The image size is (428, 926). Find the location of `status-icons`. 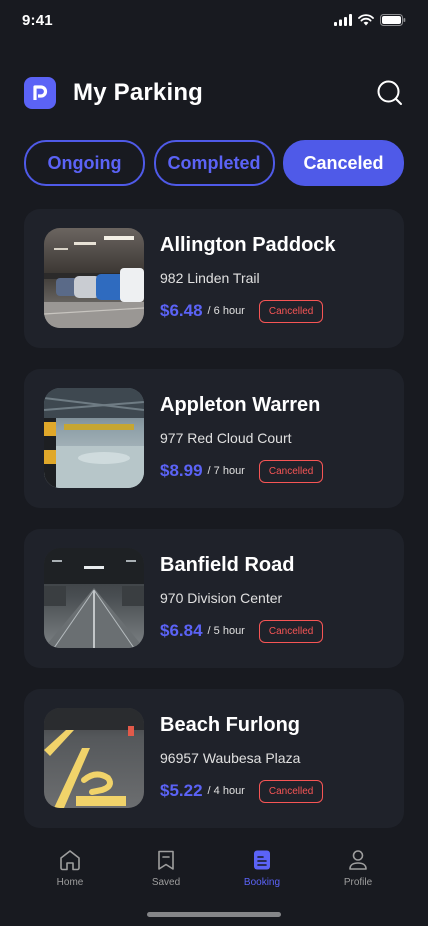

status-icons is located at coordinates (370, 20).